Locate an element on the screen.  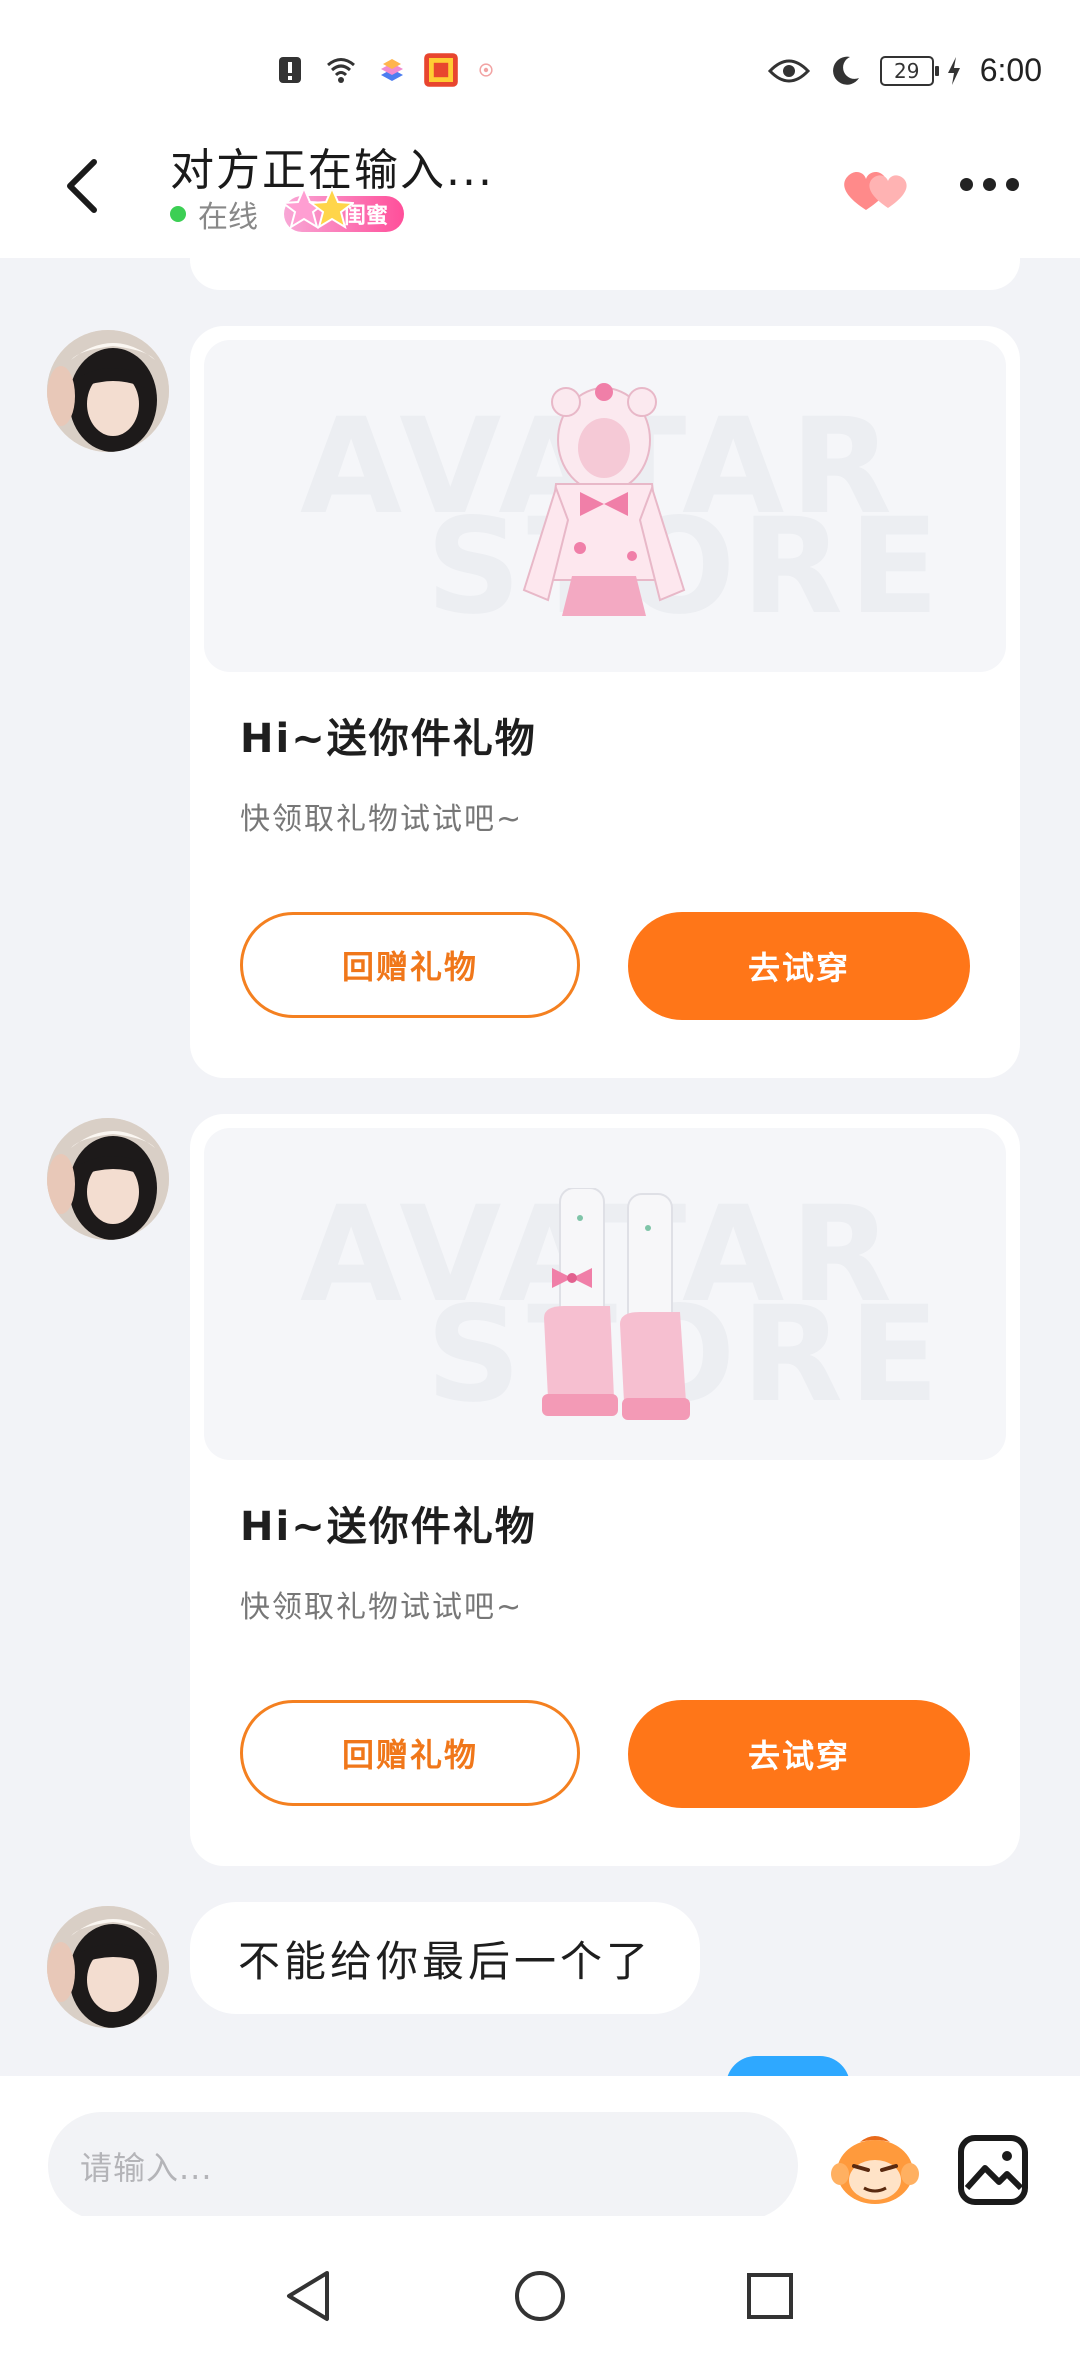
moon-icon is located at coordinates (845, 70).